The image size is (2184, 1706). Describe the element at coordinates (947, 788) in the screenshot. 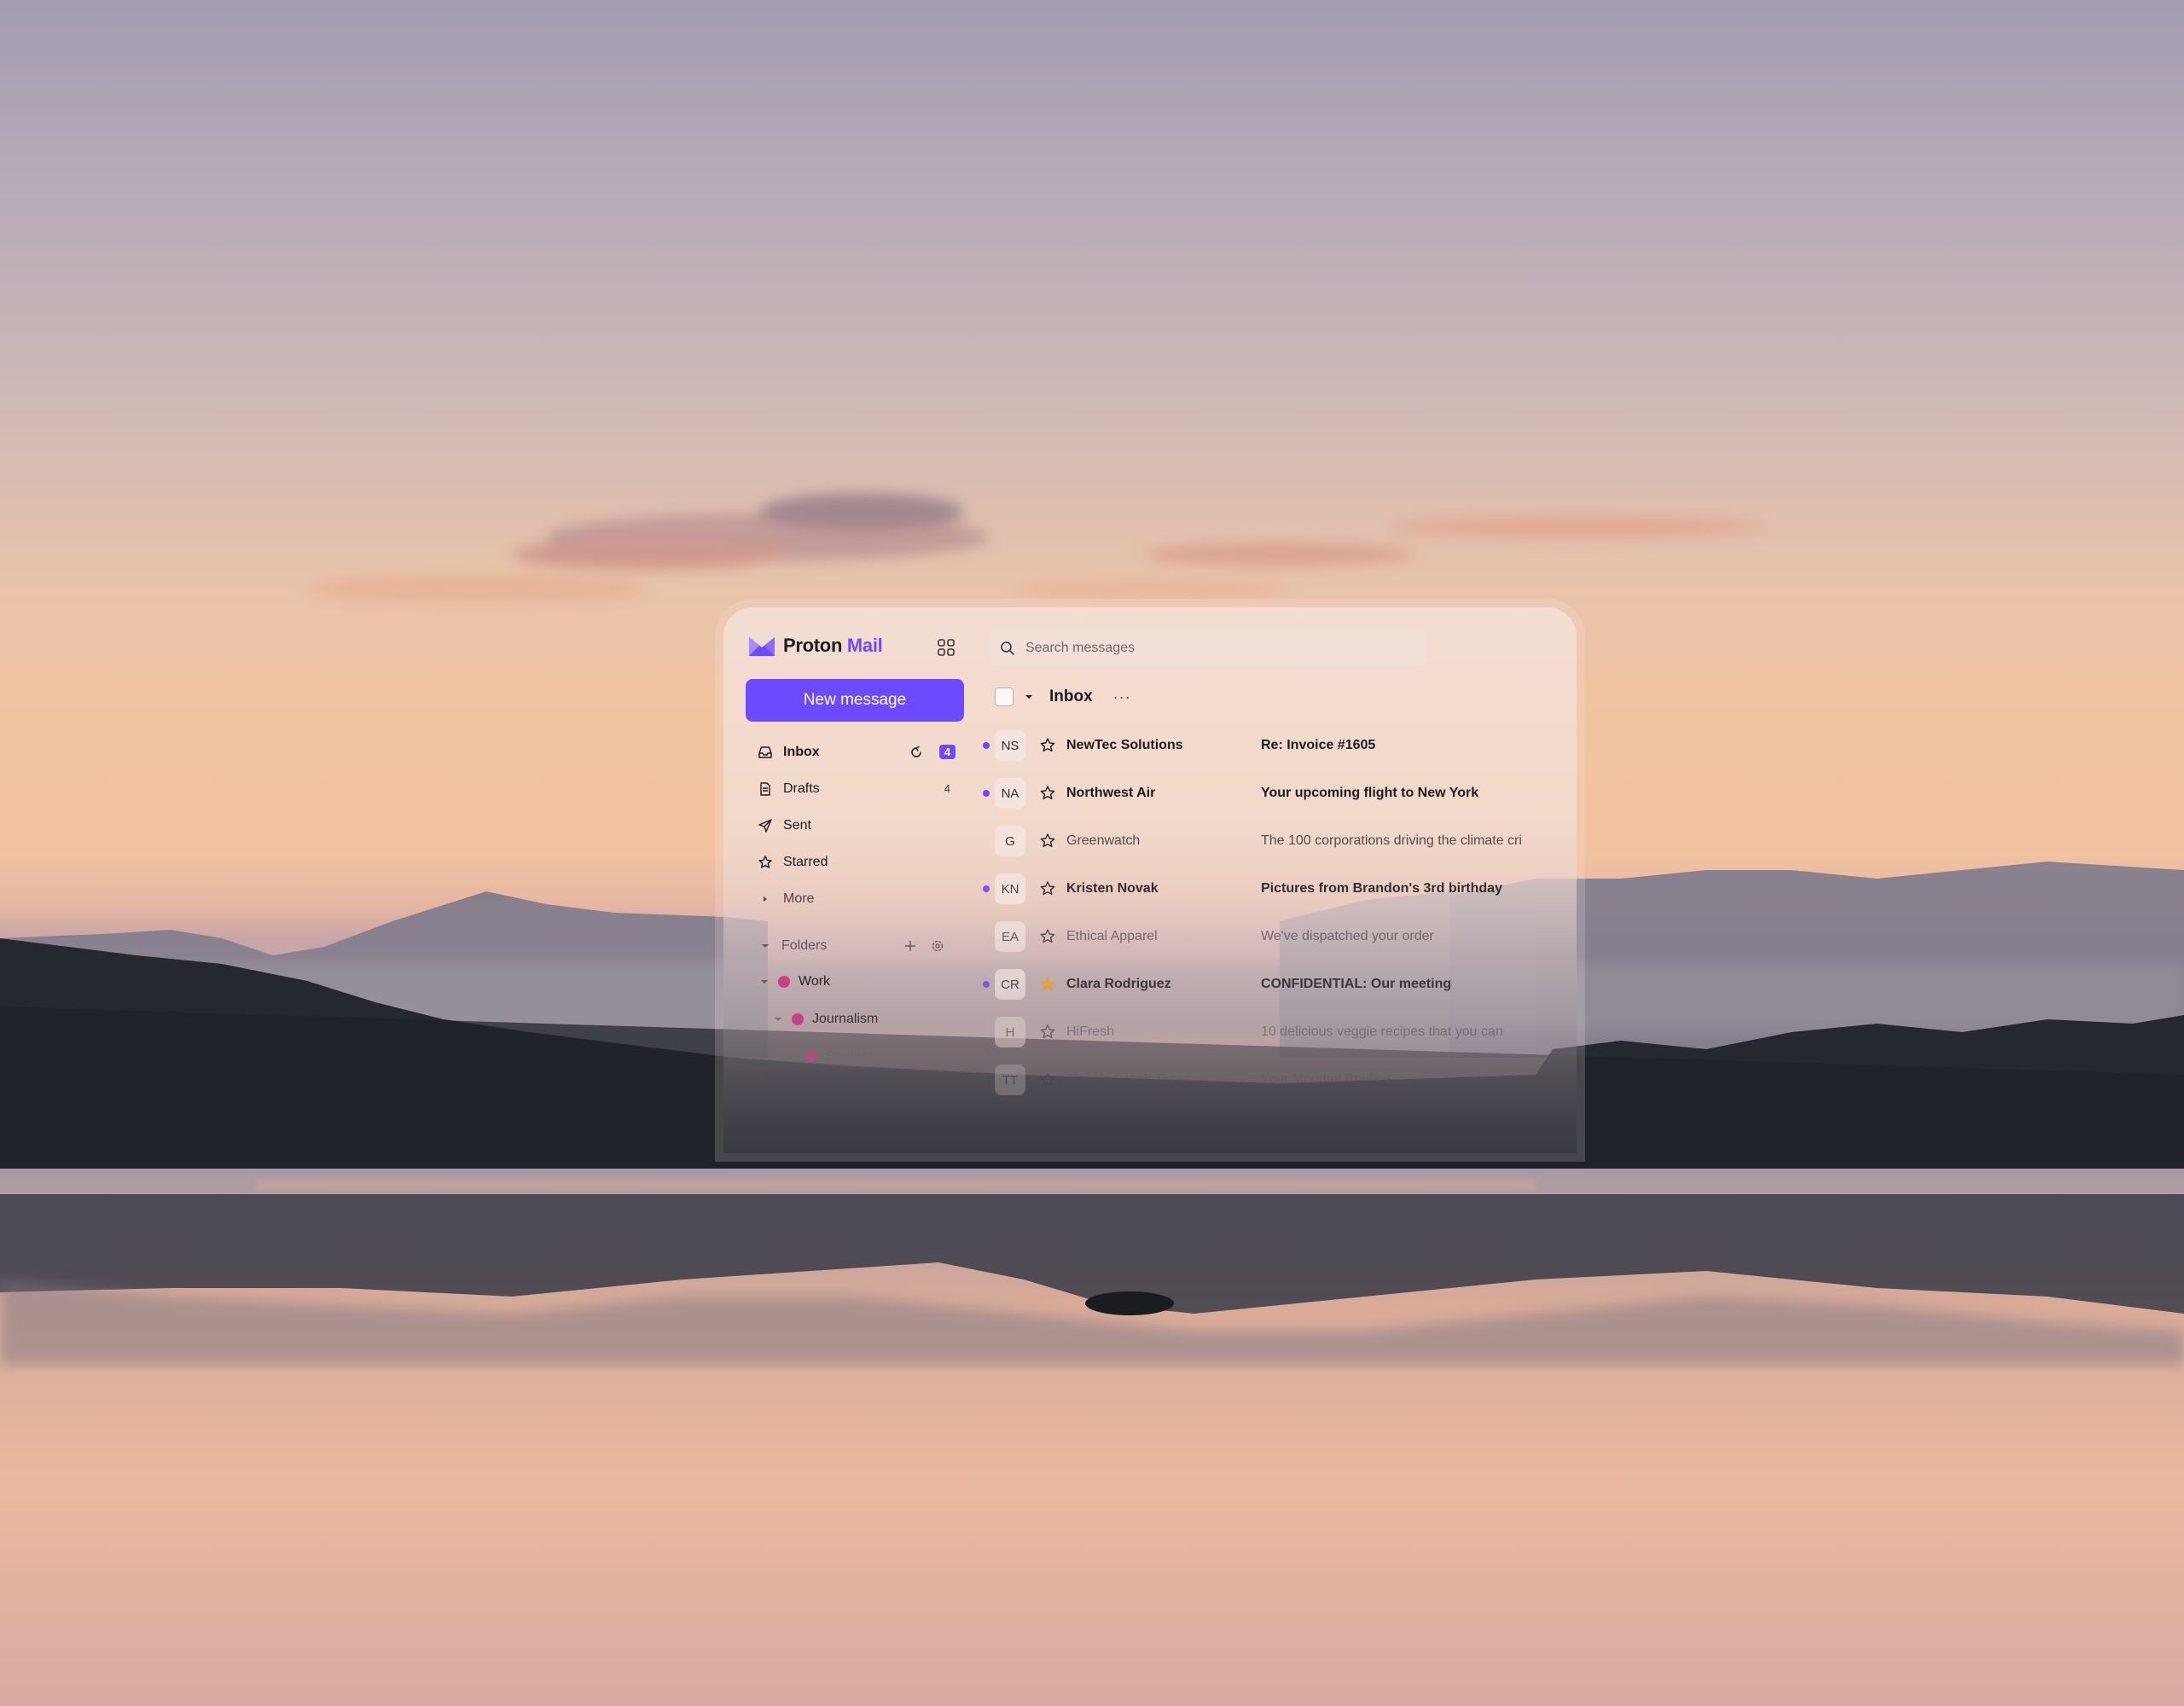

I see `drafts-count: 4` at that location.